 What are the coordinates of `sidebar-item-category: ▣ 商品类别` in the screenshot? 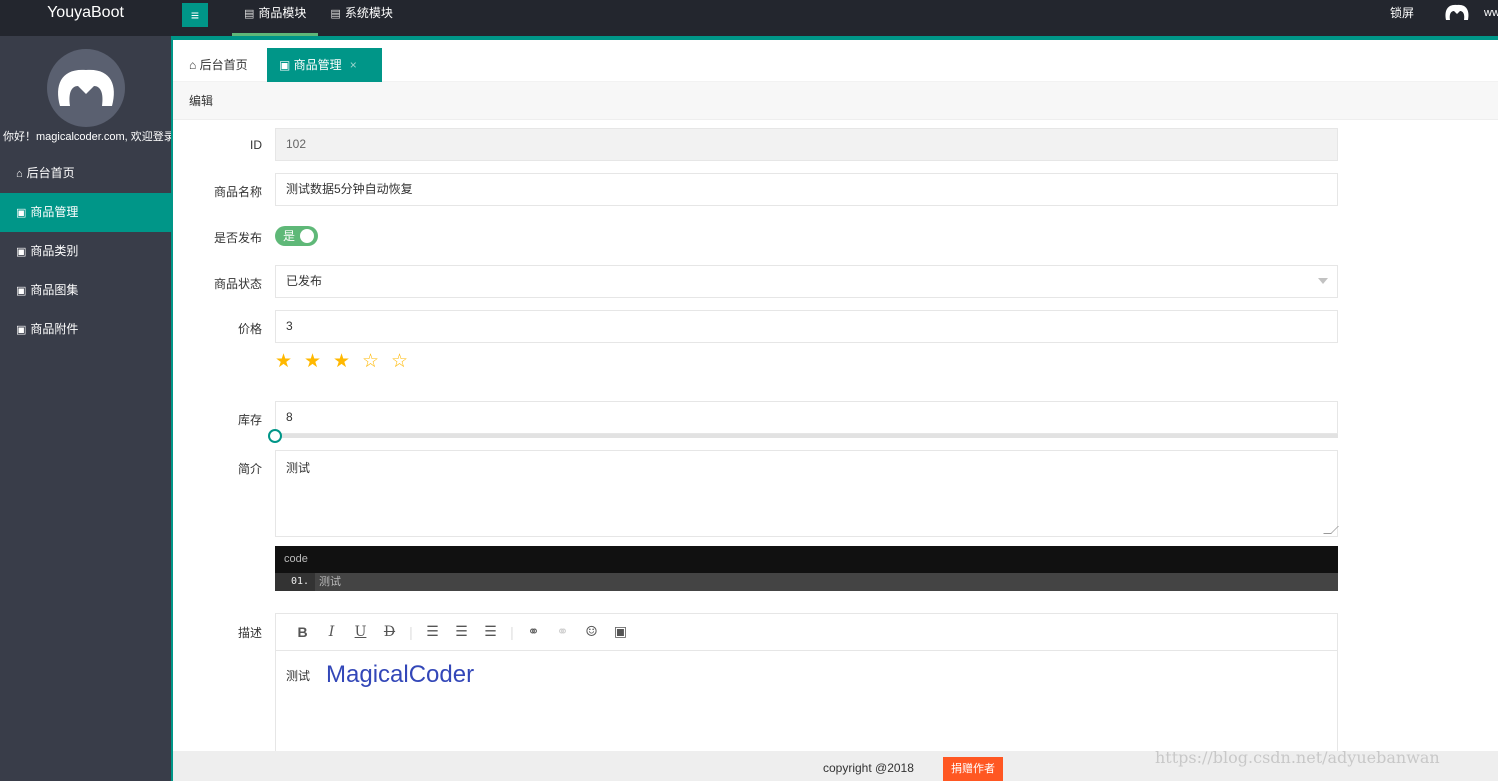 It's located at (85, 251).